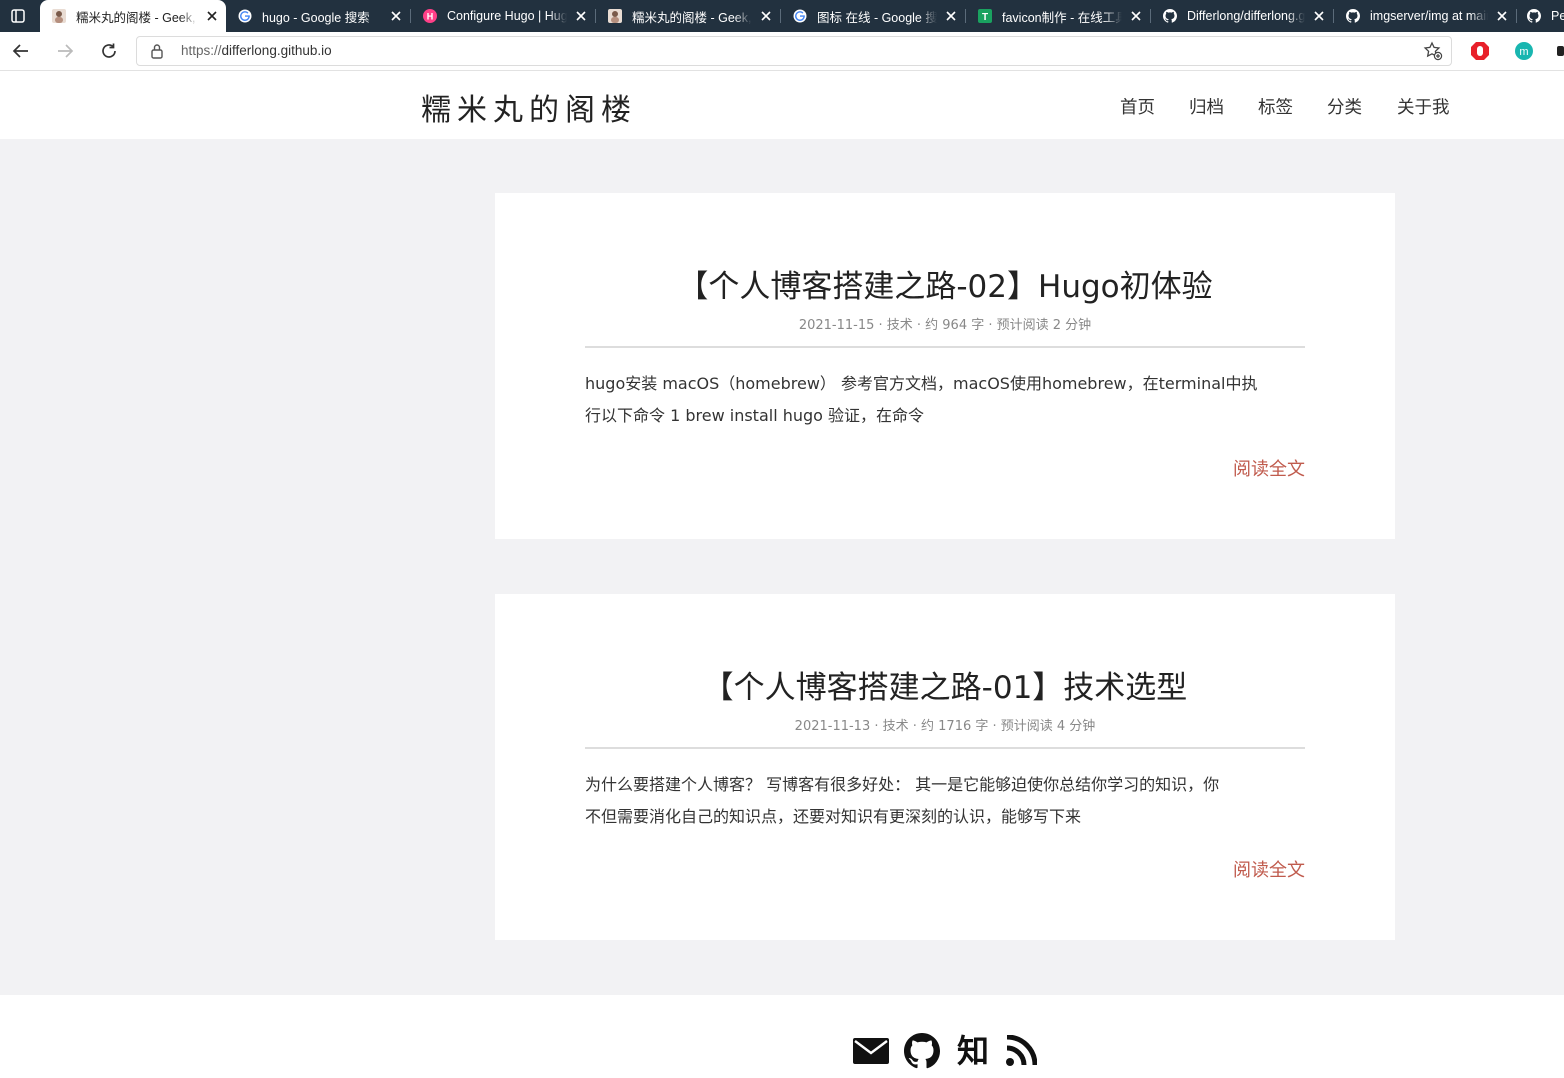 This screenshot has width=1564, height=1078. I want to click on tool-icon: T, so click(985, 16).